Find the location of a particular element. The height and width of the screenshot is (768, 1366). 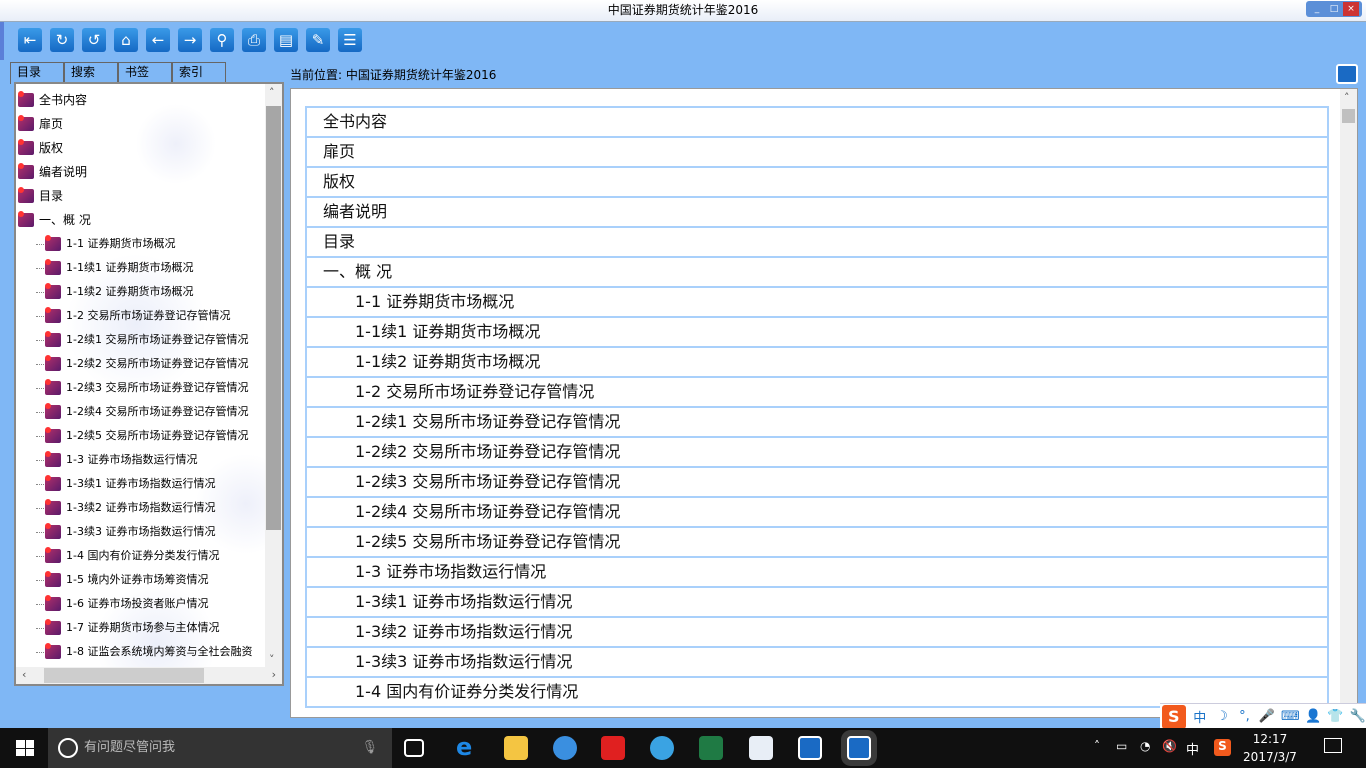

ime-punctuation-icon: °, is located at coordinates (1244, 716).